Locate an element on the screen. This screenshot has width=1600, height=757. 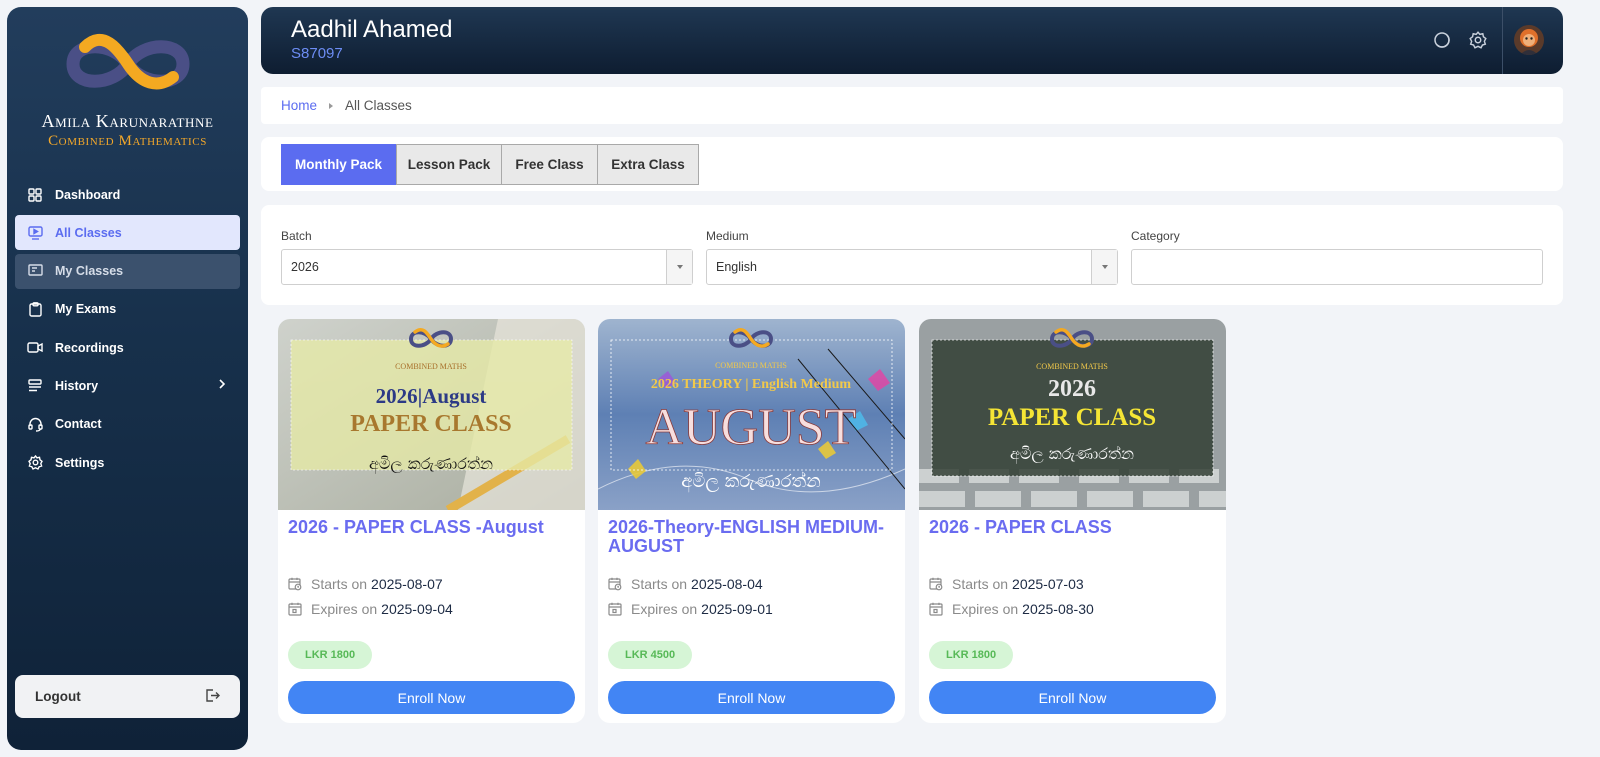
expiry-date-row: Expires on 2025-09-01 is located at coordinates (690, 609).